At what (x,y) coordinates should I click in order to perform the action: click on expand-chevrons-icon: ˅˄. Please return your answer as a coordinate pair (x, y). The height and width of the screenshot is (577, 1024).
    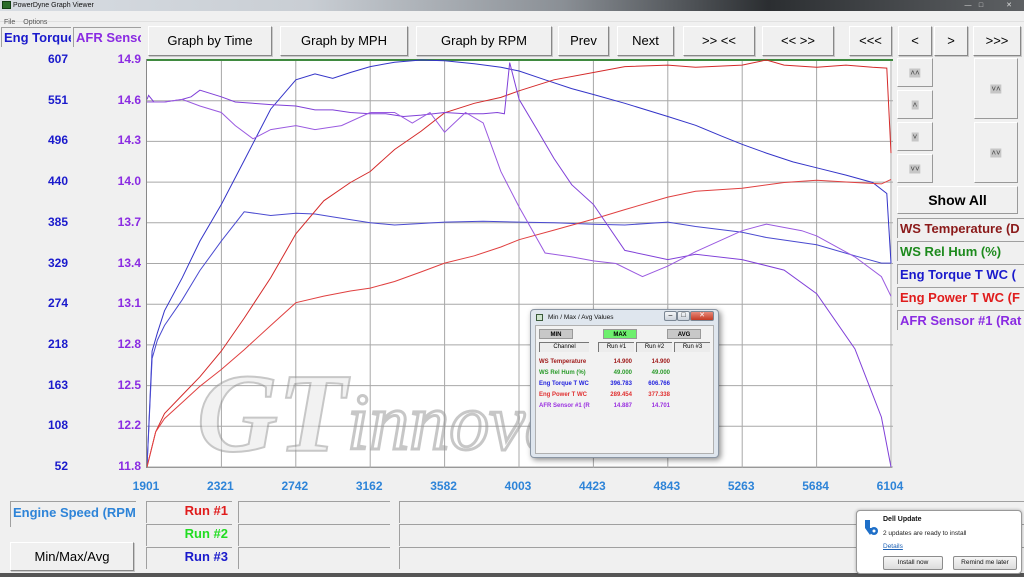
    Looking at the image, I should click on (996, 88).